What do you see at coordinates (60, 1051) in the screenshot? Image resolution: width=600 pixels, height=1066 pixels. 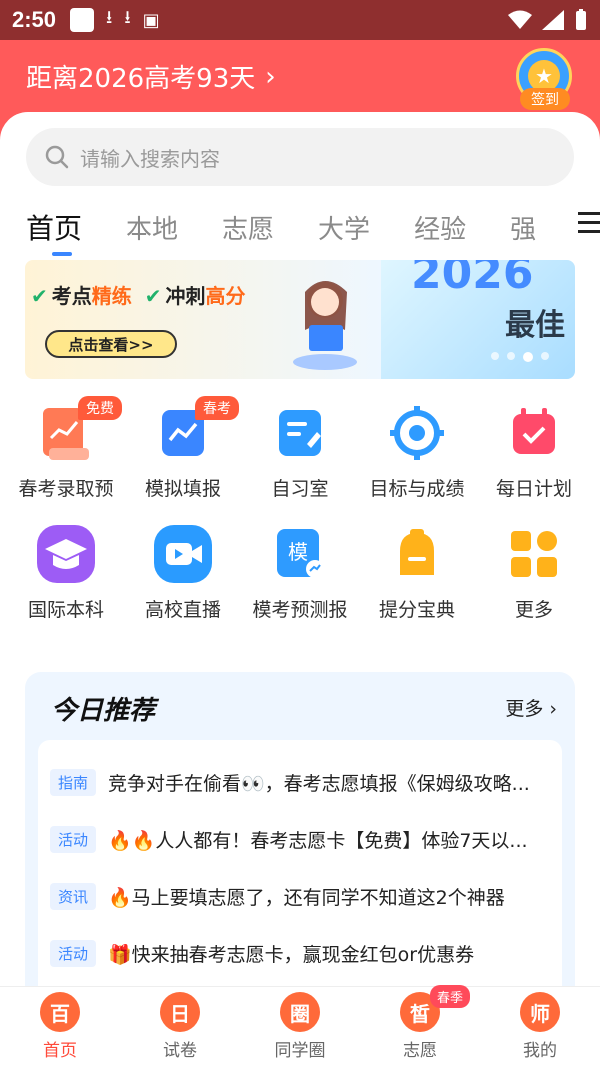 I see `nav-label: 首页` at bounding box center [60, 1051].